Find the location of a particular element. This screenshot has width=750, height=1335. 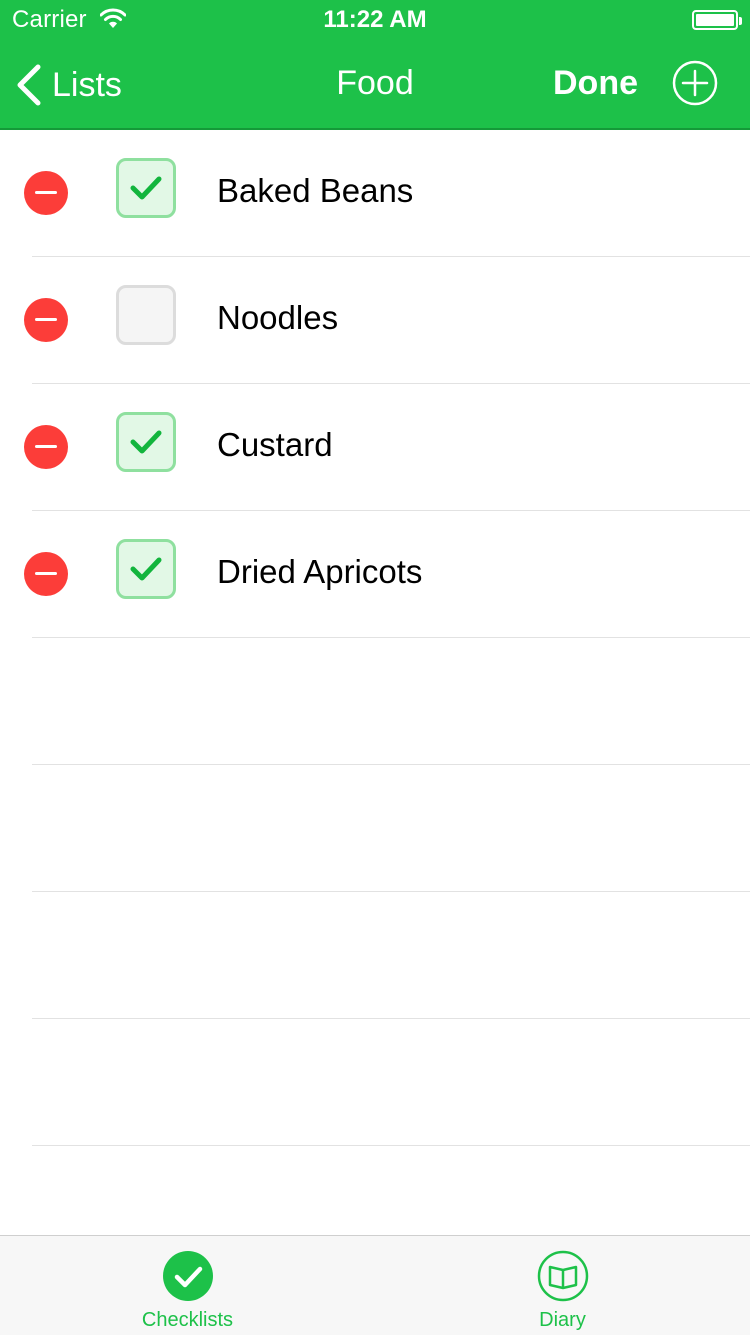

list-item: Baked Beans is located at coordinates (387, 193).